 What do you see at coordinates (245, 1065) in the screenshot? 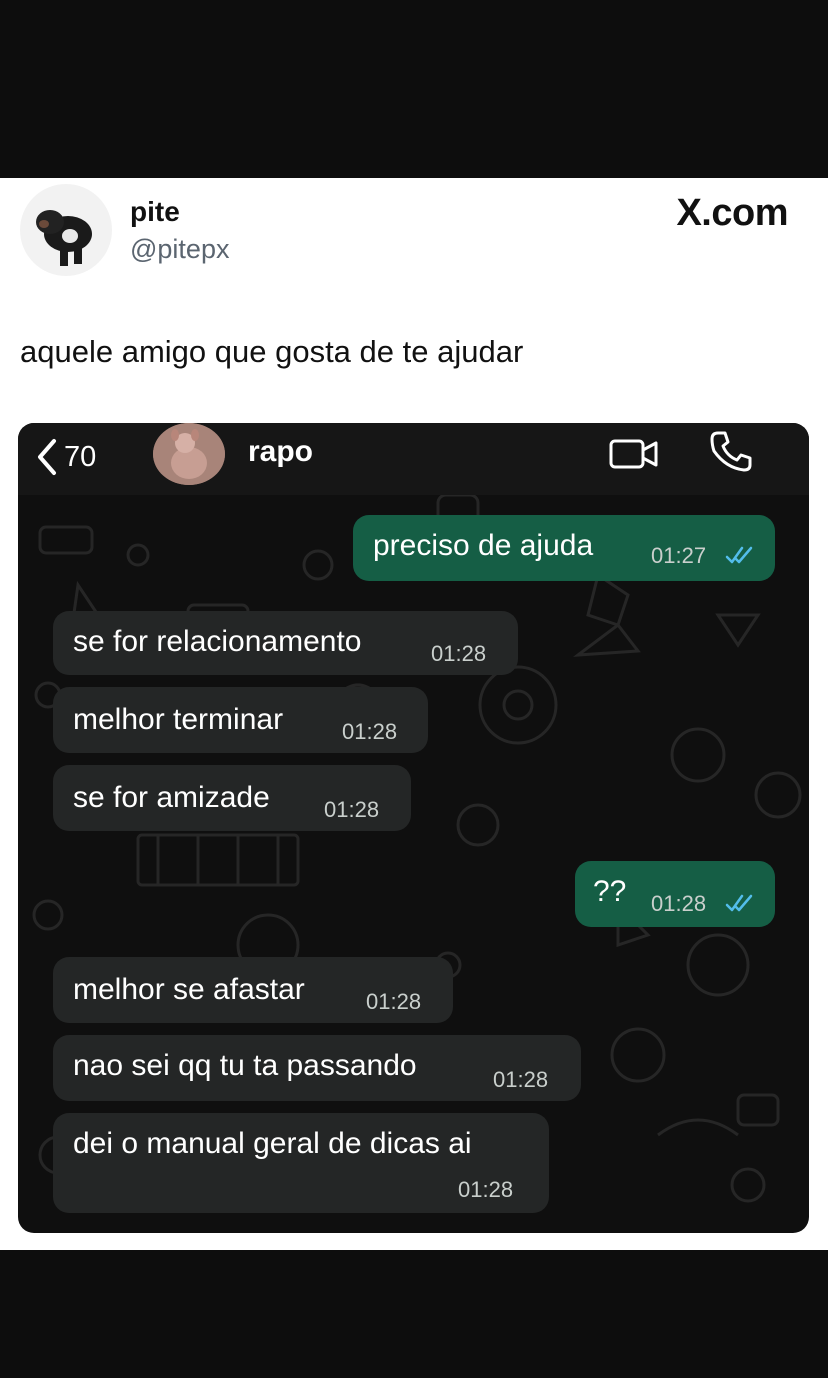
I see `message-text: nao sei qq tu ta passando` at bounding box center [245, 1065].